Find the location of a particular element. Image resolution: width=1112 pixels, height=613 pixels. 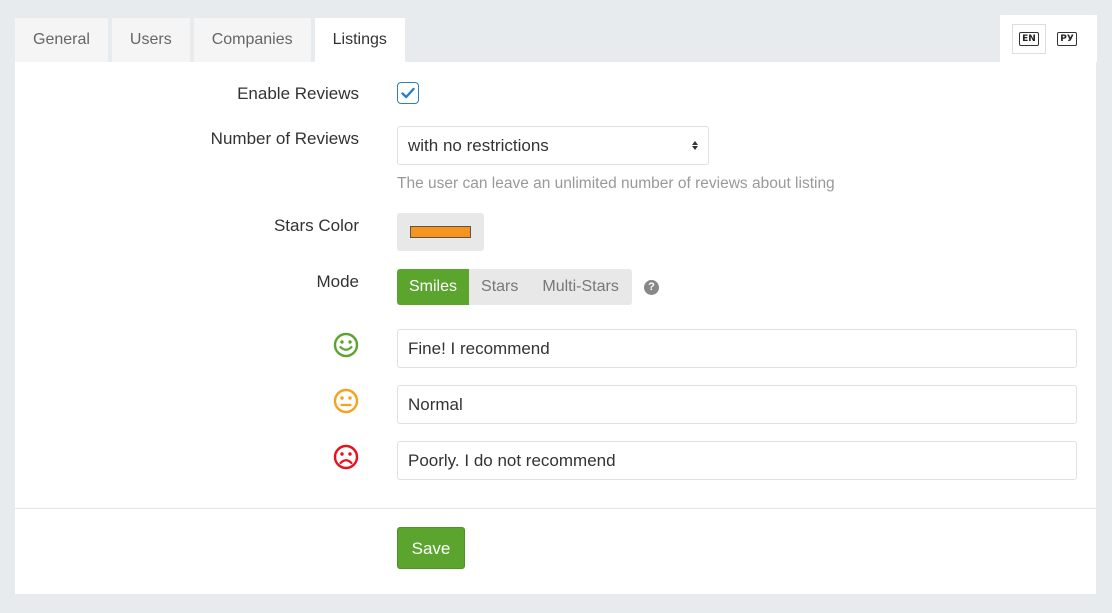

checkmark-icon is located at coordinates (408, 93).